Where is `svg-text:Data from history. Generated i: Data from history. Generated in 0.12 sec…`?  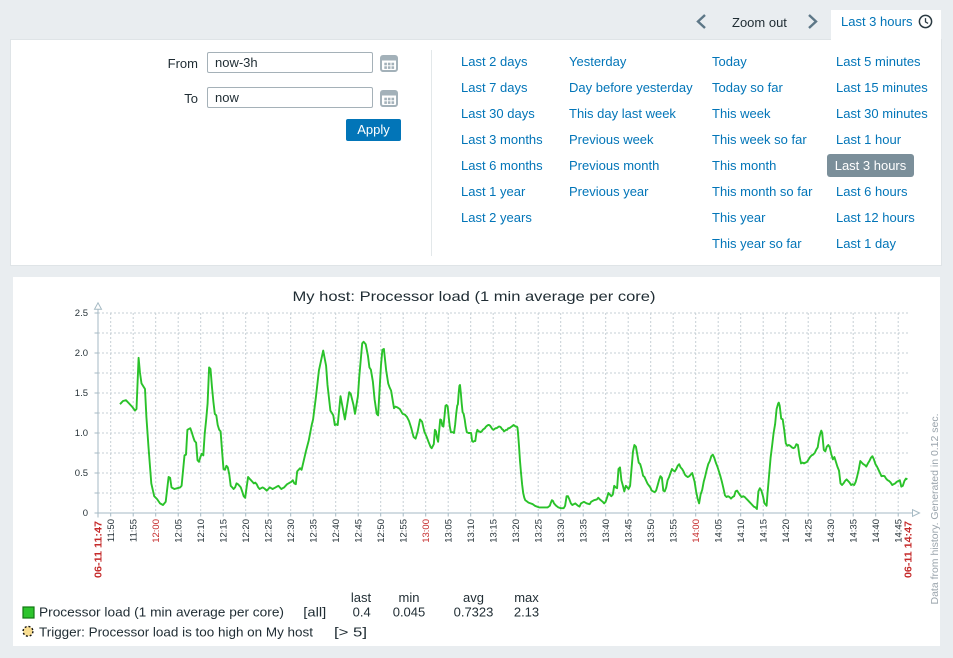
svg-text:Data from history. Generated i: Data from history. Generated in 0.12 sec… is located at coordinates (935, 509).